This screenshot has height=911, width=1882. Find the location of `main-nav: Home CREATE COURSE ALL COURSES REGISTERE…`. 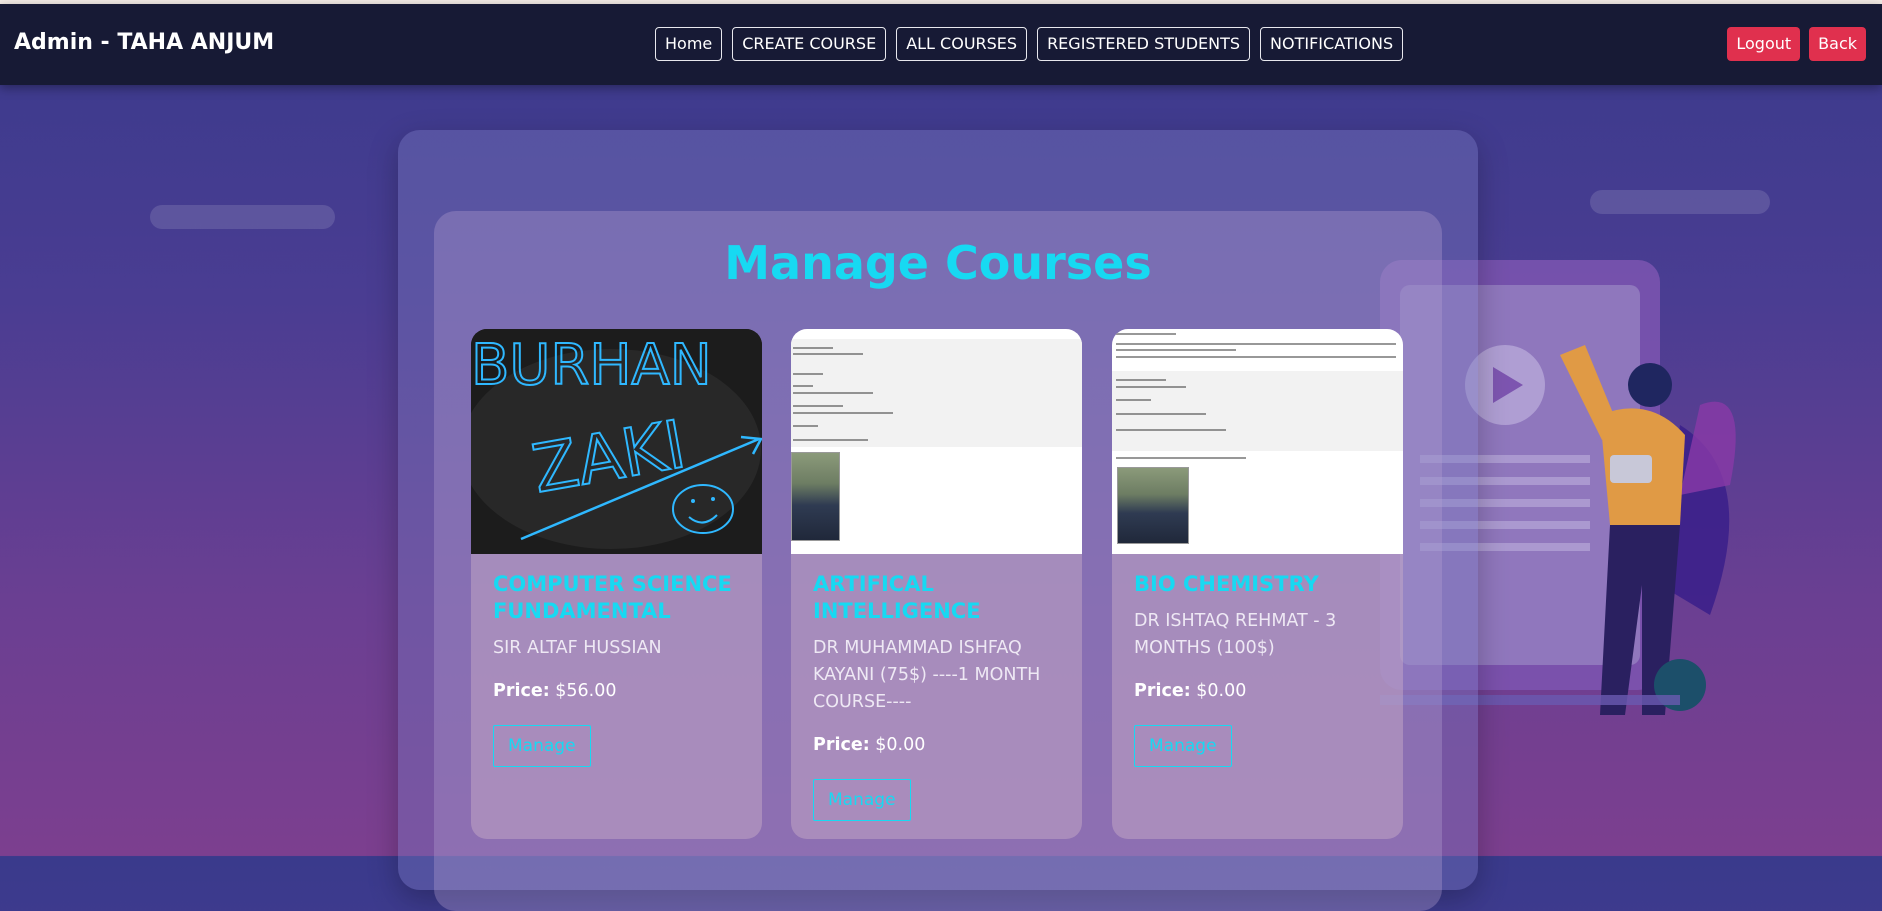

main-nav: Home CREATE COURSE ALL COURSES REGISTERE… is located at coordinates (1029, 44).